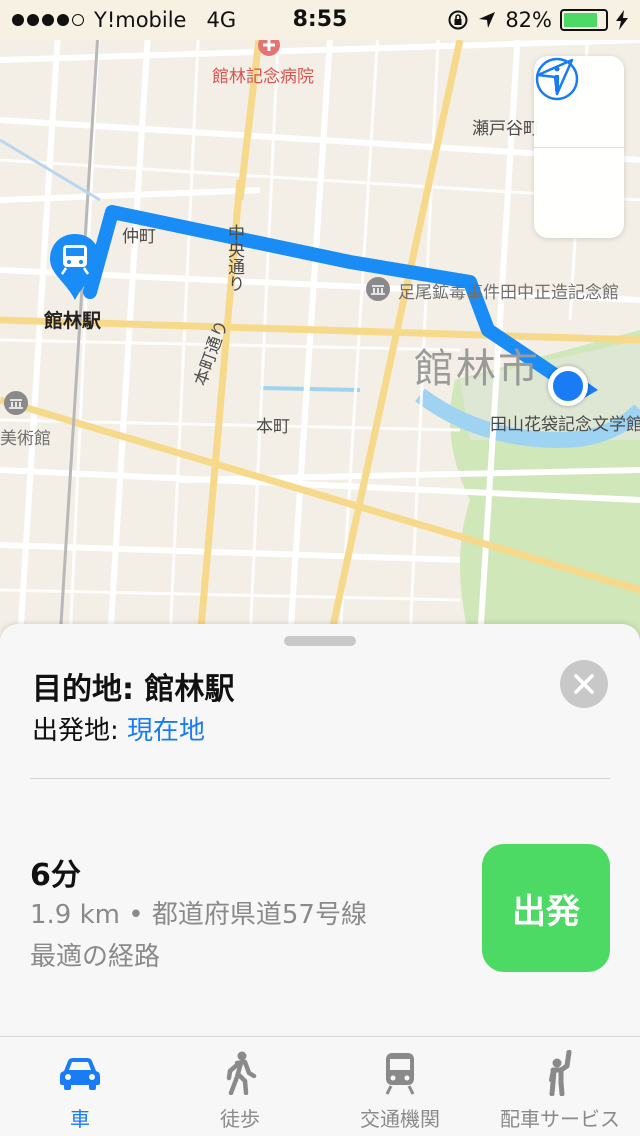 This screenshot has width=640, height=1136. What do you see at coordinates (234, 258) in the screenshot?
I see `map-label-chuo-dori: 中央通り` at bounding box center [234, 258].